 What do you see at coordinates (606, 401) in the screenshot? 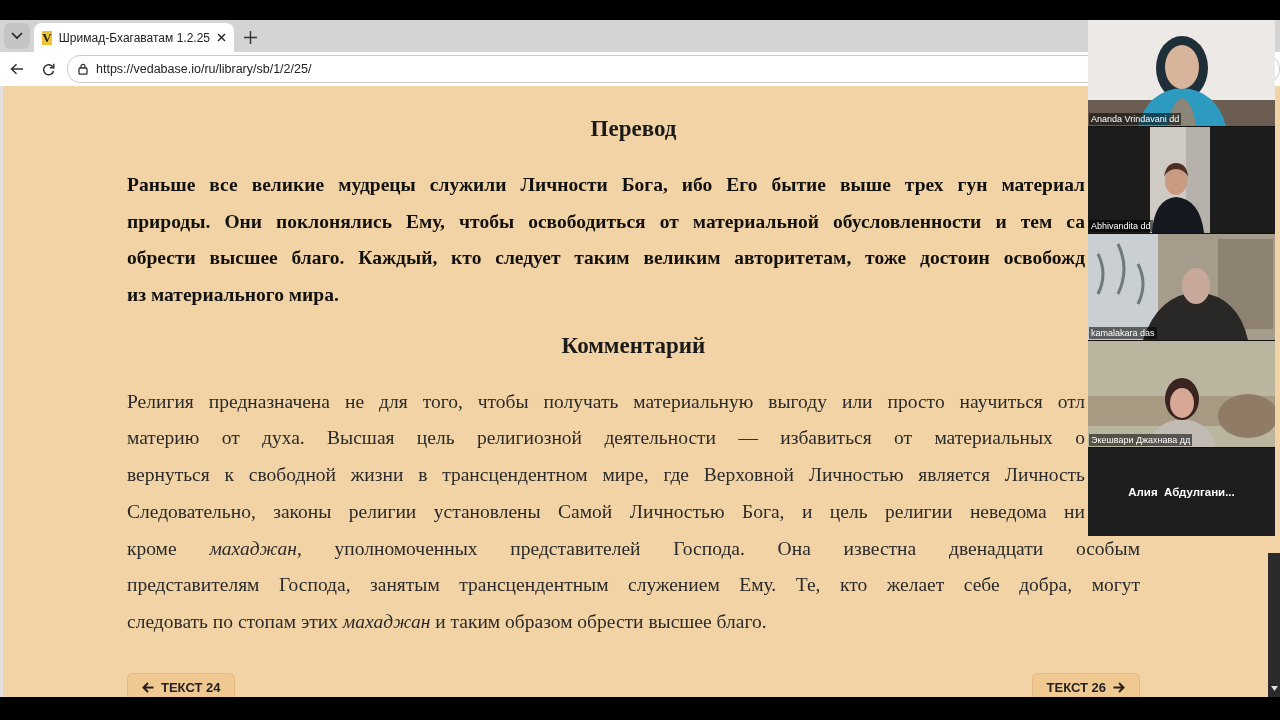
I see `paragraph-line: Религия предназначена не для того, чтобы получать материальную выгоду или просто научиться отл` at bounding box center [606, 401].